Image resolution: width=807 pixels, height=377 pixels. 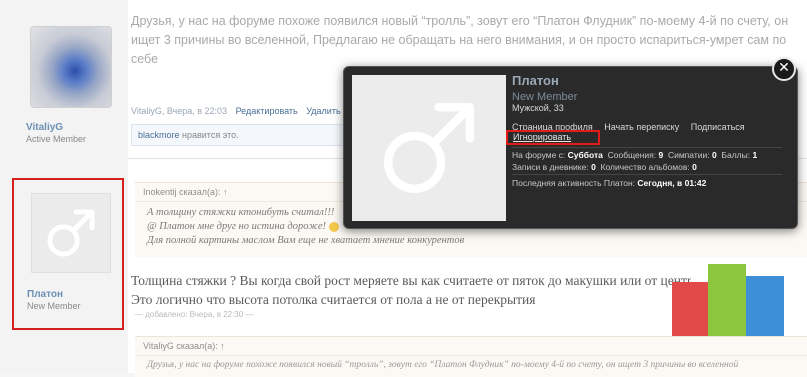 What do you see at coordinates (718, 127) in the screenshot?
I see `follow-link: Подписаться` at bounding box center [718, 127].